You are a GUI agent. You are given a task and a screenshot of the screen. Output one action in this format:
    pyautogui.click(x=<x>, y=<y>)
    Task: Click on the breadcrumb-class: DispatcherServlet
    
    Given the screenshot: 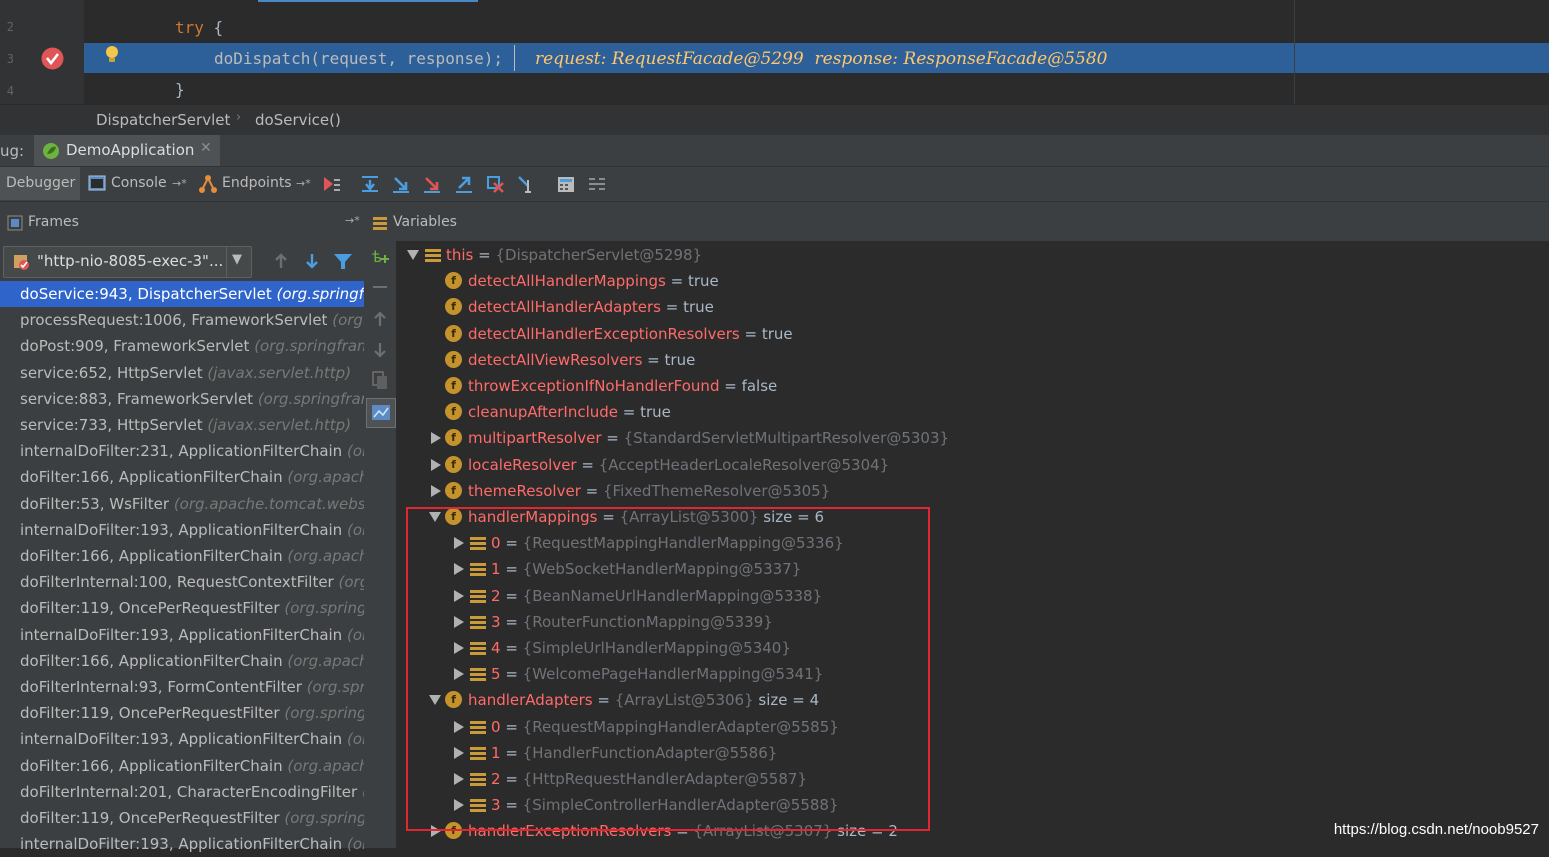 What is the action you would take?
    pyautogui.click(x=163, y=120)
    